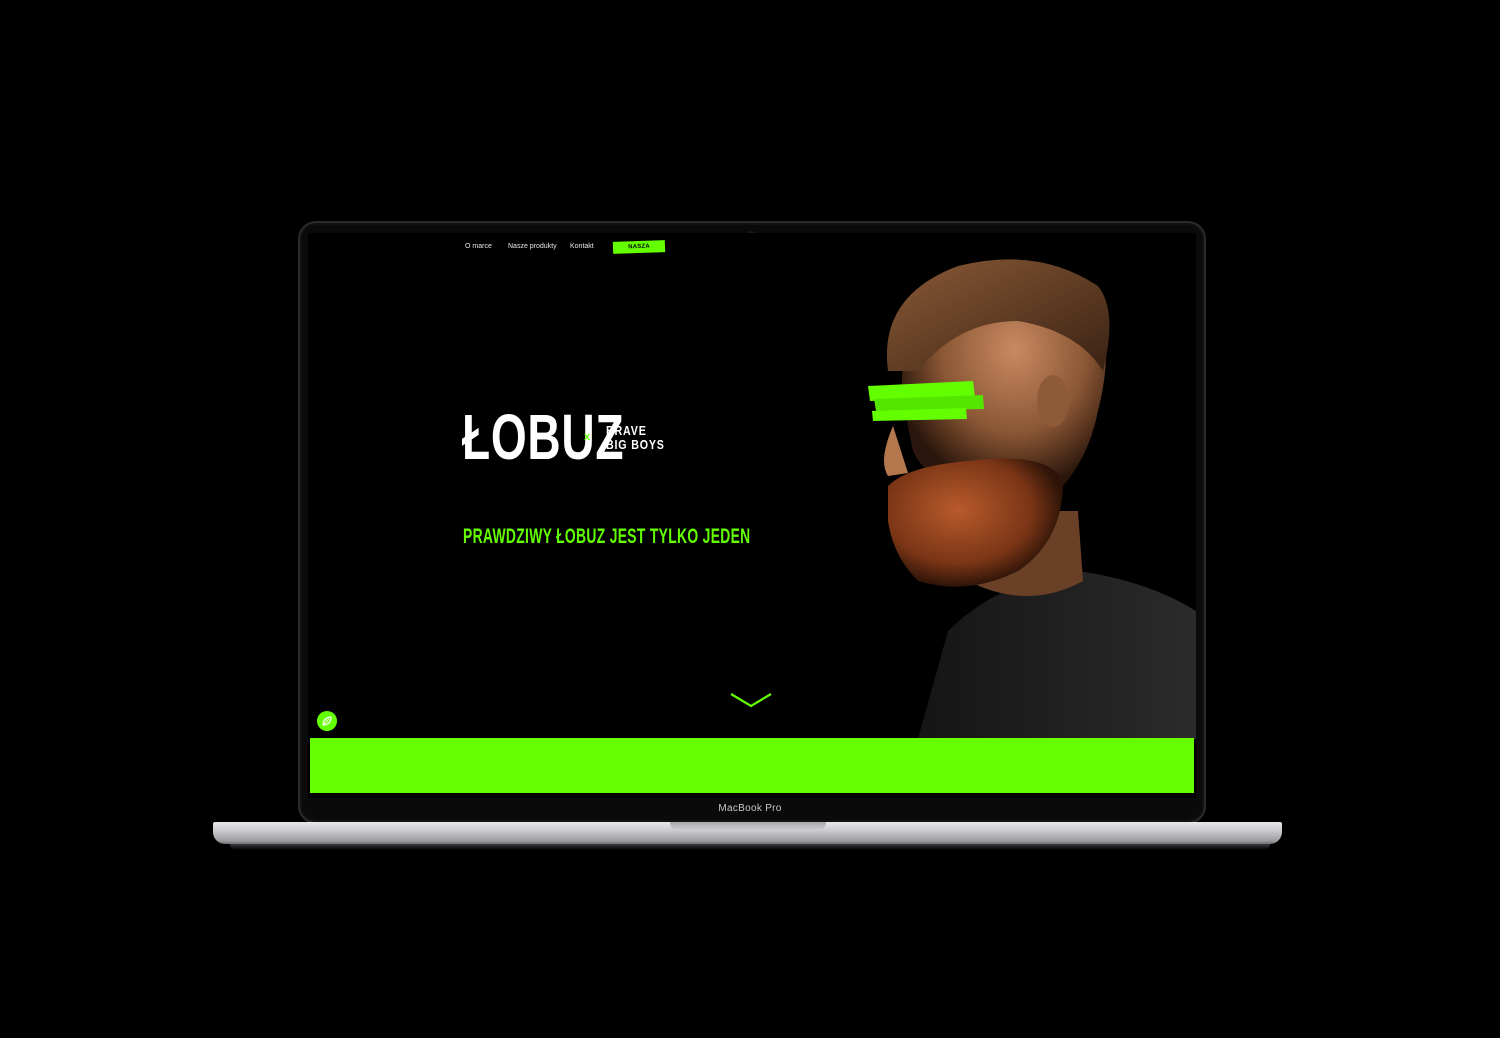  I want to click on collab-separator: x, so click(587, 437).